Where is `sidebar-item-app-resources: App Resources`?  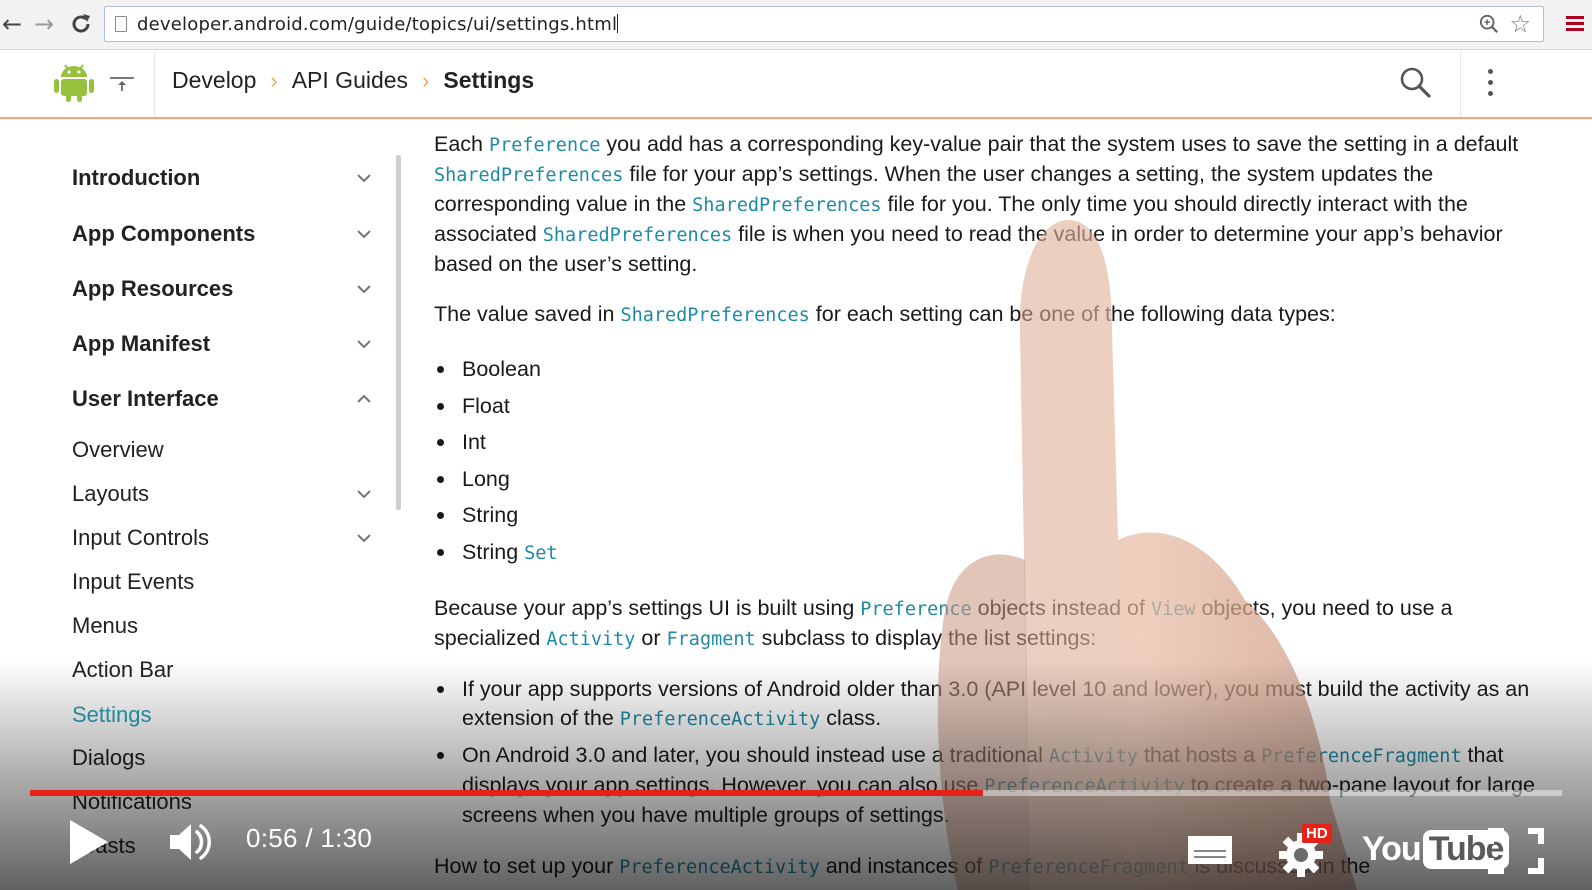 sidebar-item-app-resources: App Resources is located at coordinates (227, 289).